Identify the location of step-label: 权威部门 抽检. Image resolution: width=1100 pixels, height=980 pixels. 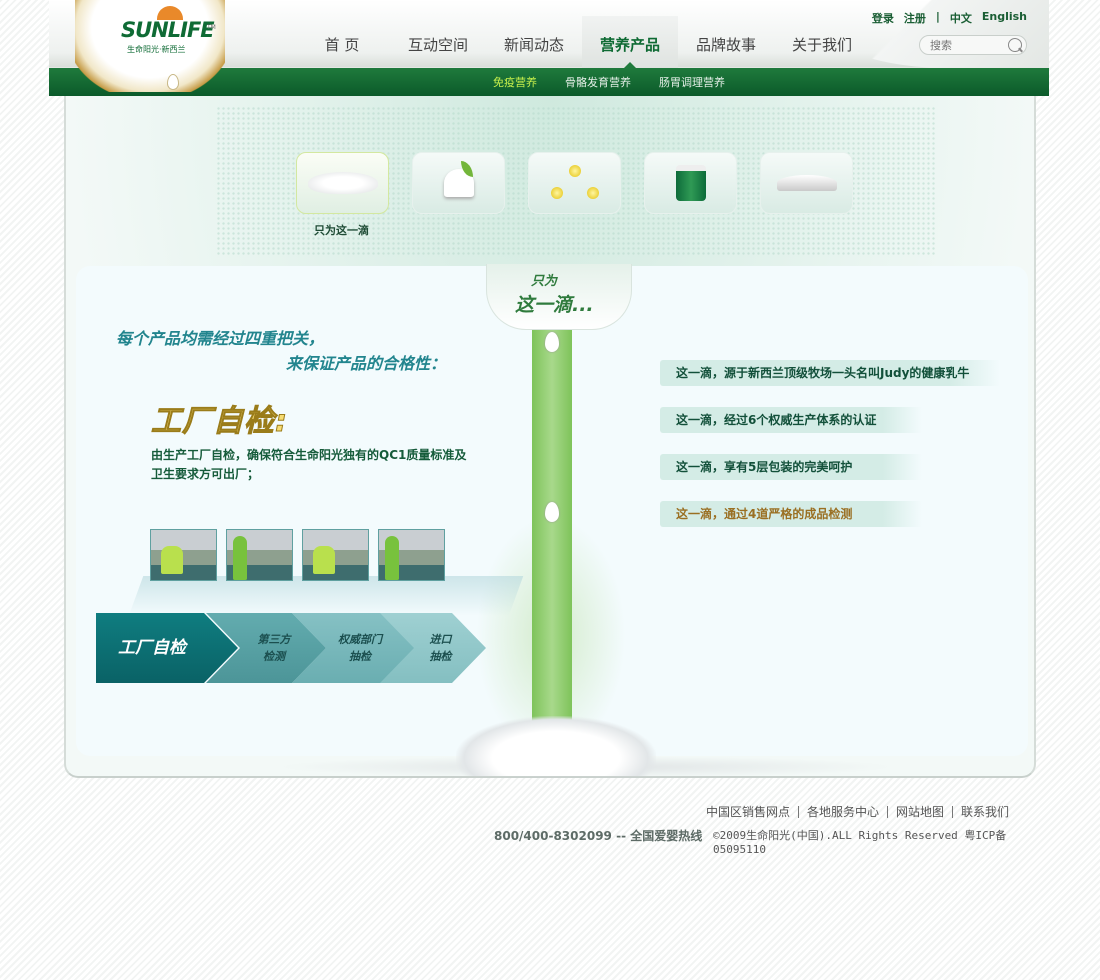
(360, 648).